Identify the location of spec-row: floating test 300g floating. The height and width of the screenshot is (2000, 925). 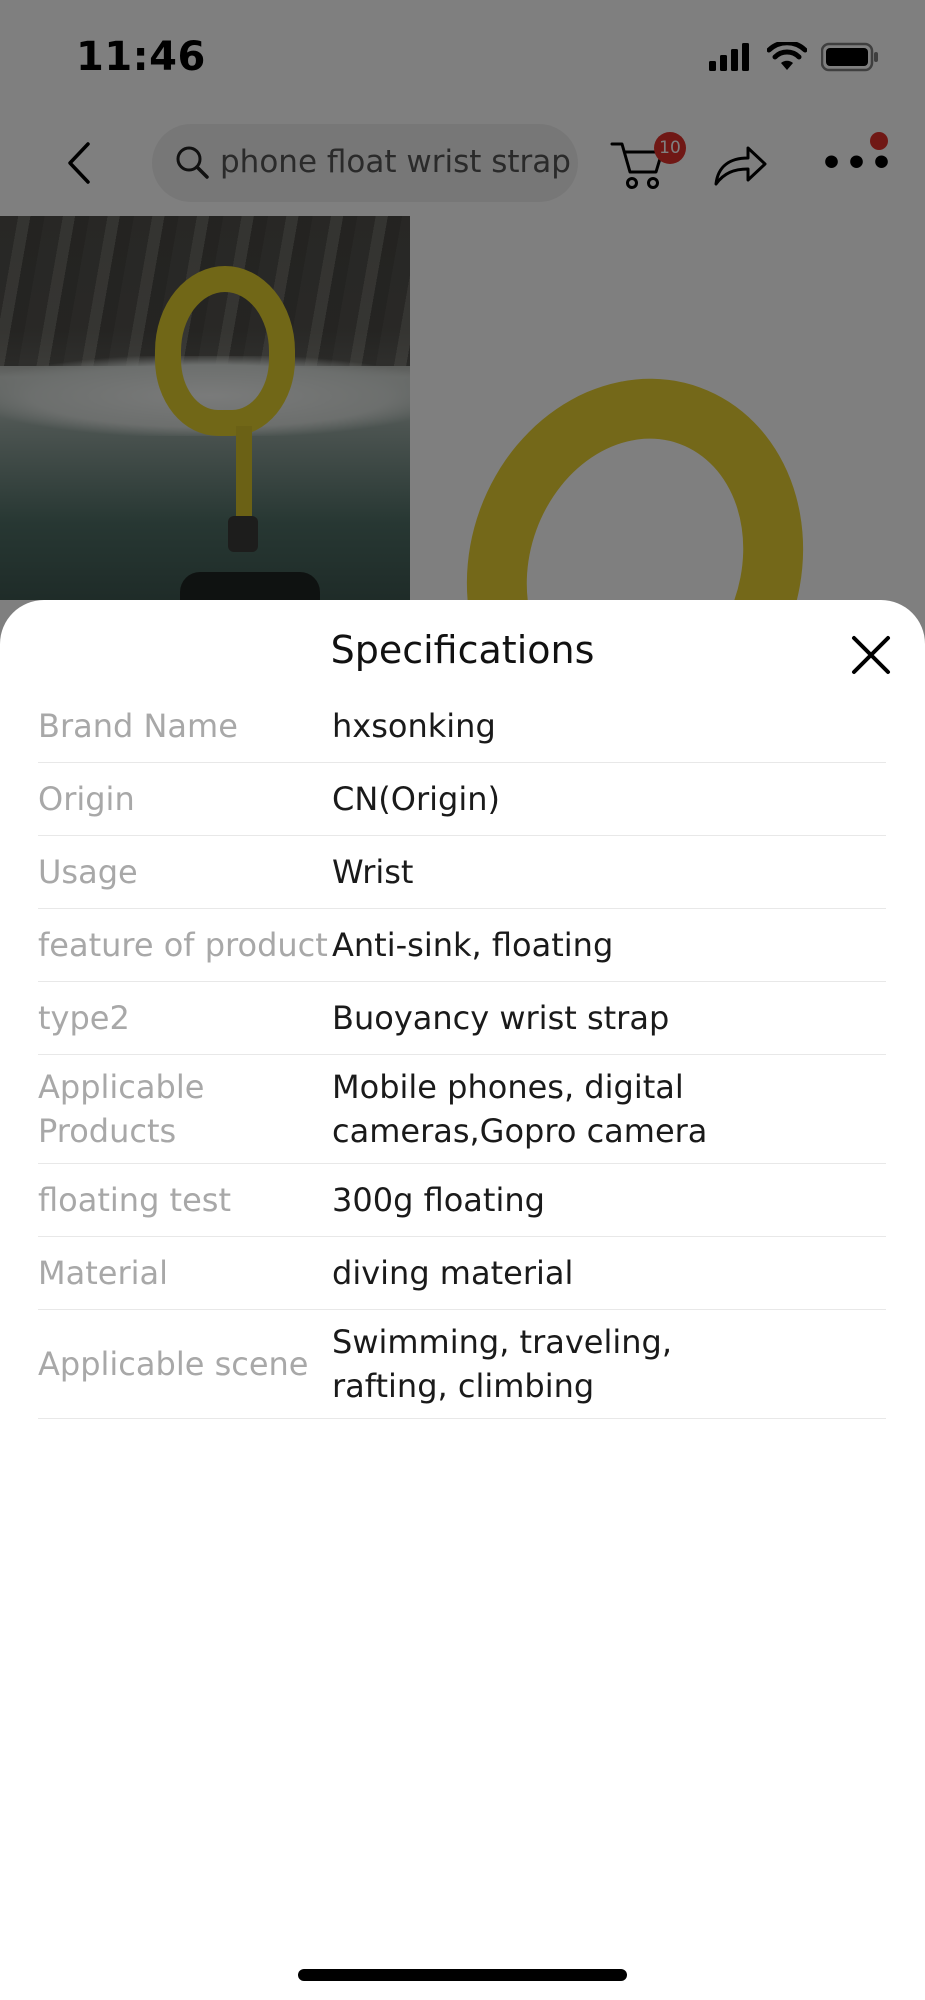
(462, 1200).